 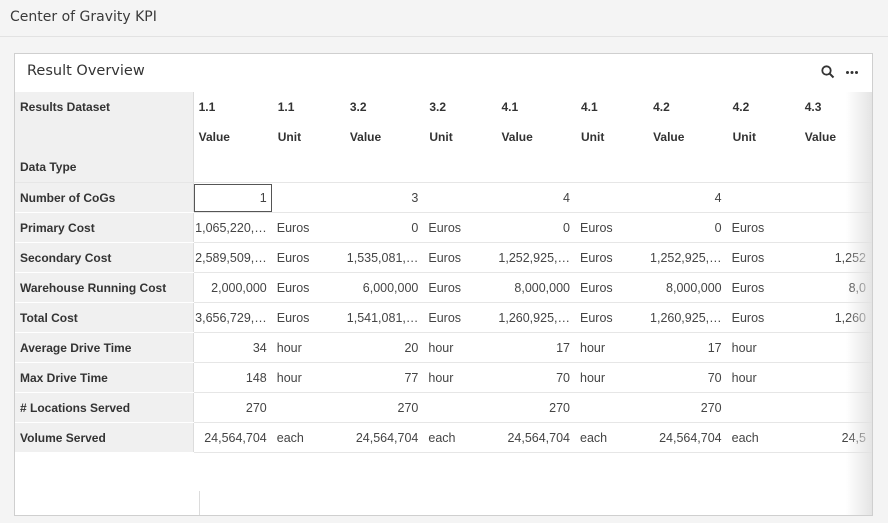 What do you see at coordinates (835, 437) in the screenshot?
I see `value-cell: 24,5` at bounding box center [835, 437].